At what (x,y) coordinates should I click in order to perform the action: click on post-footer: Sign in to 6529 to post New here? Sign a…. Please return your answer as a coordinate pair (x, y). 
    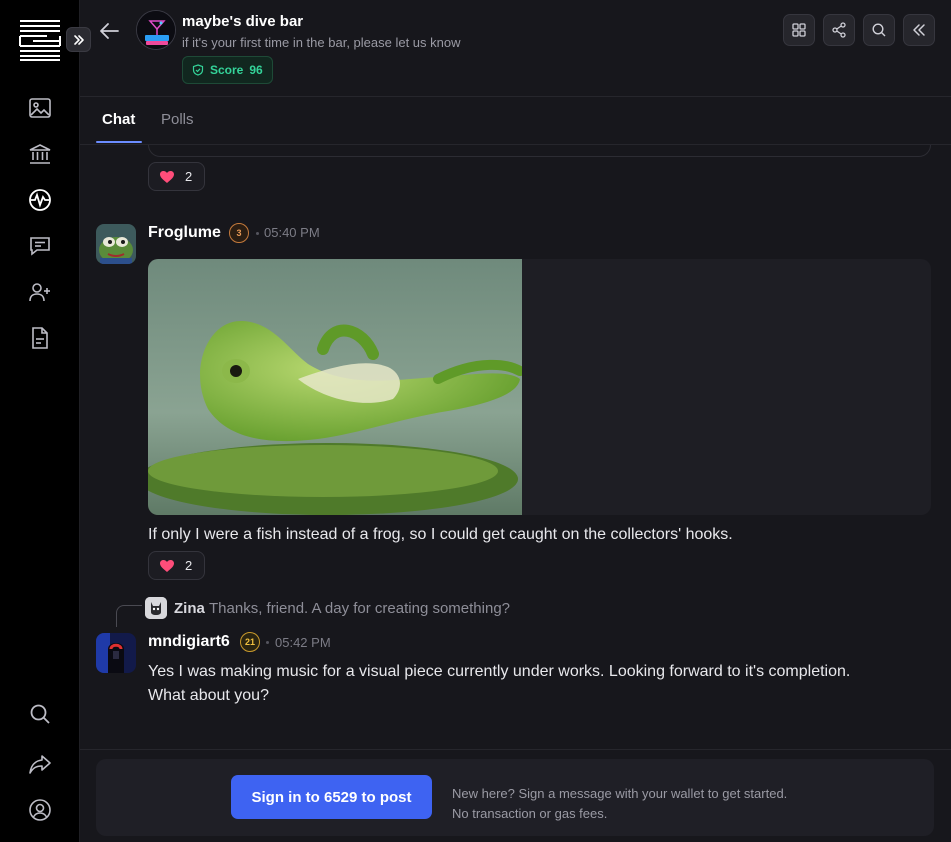
    Looking at the image, I should click on (515, 795).